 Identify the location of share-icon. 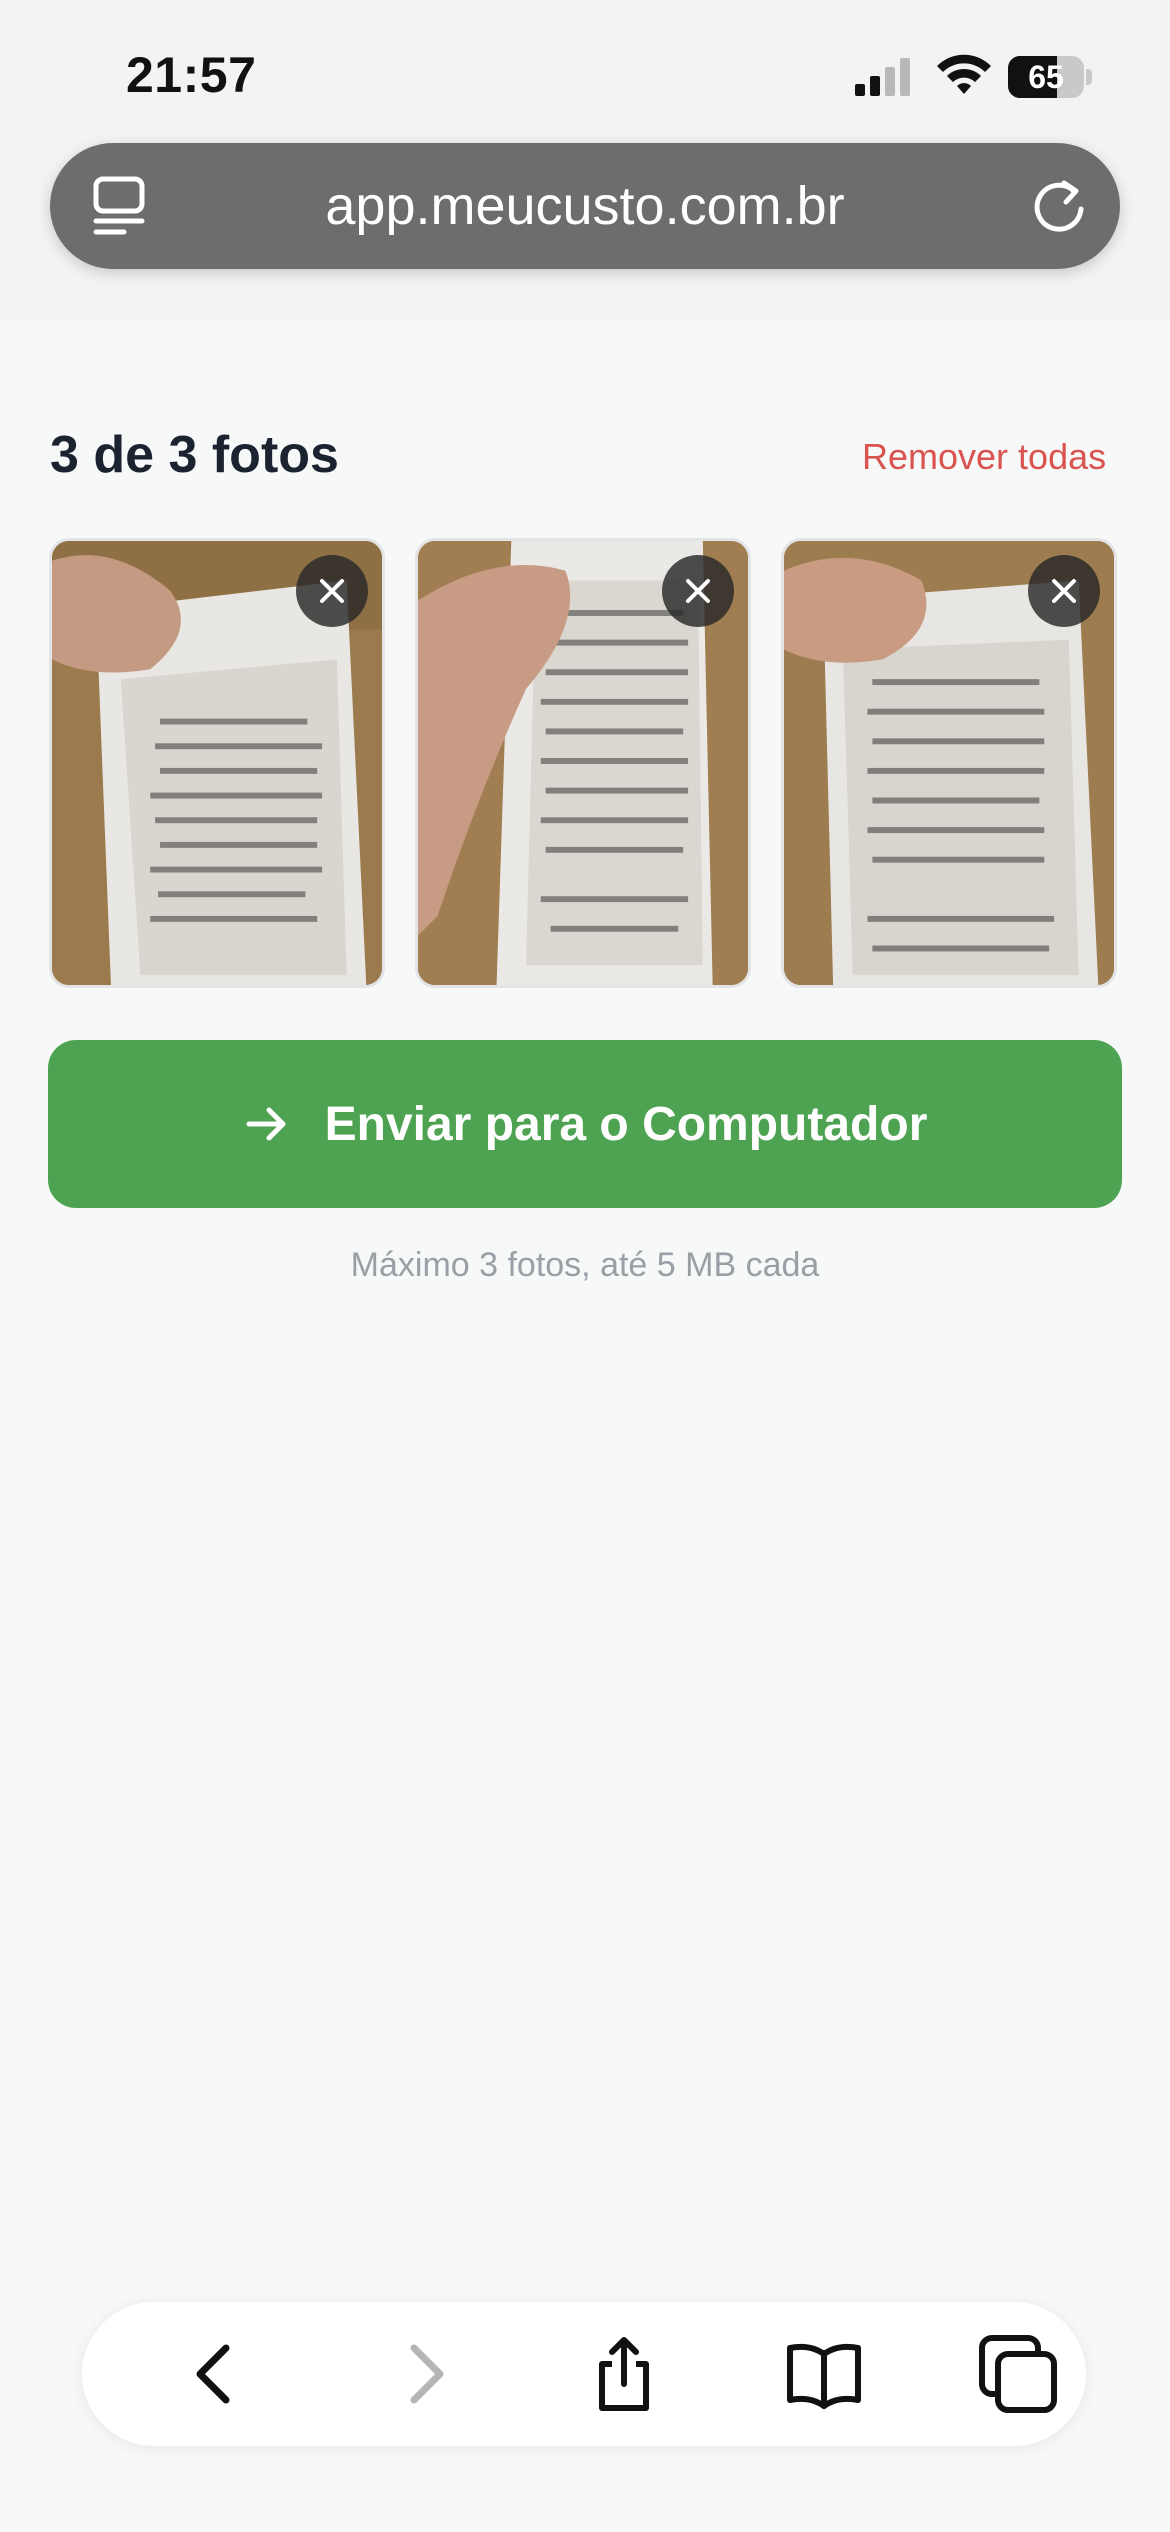
(624, 2374).